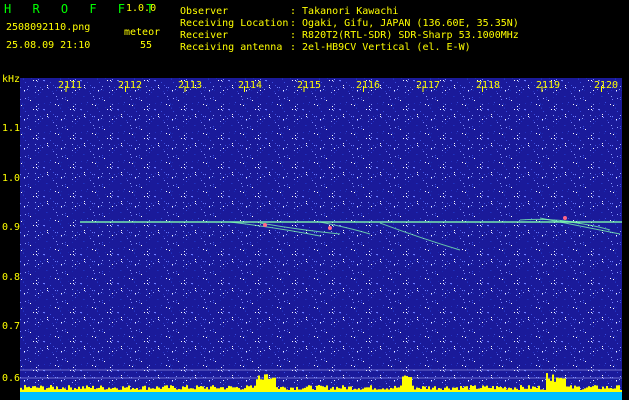 The width and height of the screenshot is (629, 400). Describe the element at coordinates (190, 85) in the screenshot. I see `x-tick-label: 2113` at that location.